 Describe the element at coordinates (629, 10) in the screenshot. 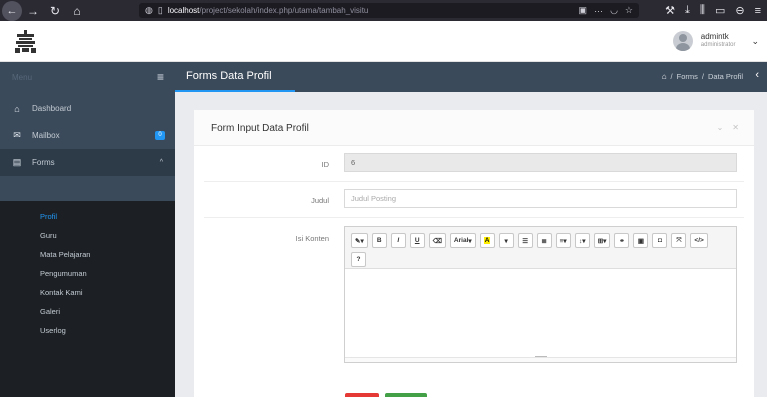

I see `star-icon: ☆` at that location.